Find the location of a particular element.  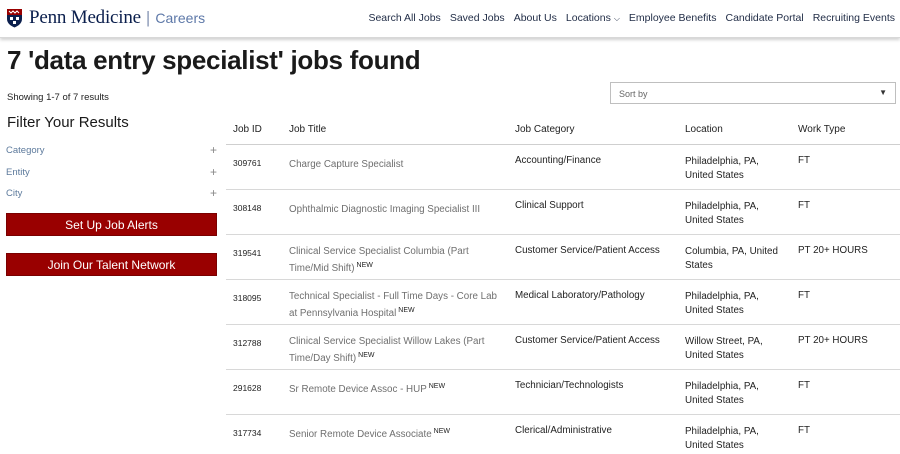

job-location: Willow Street, PA, United States is located at coordinates (724, 348).